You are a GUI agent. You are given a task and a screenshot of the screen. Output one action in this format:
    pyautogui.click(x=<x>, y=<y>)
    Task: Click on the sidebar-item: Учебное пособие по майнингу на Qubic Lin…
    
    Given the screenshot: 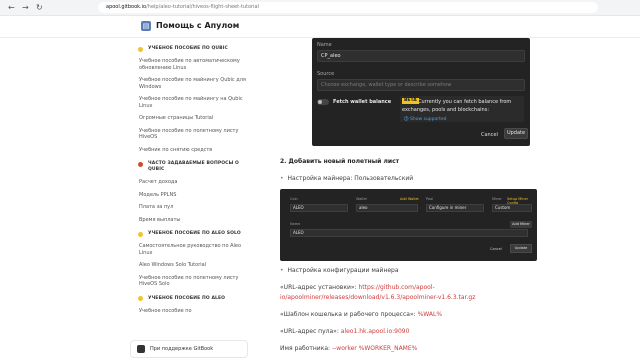 What is the action you would take?
    pyautogui.click(x=190, y=102)
    